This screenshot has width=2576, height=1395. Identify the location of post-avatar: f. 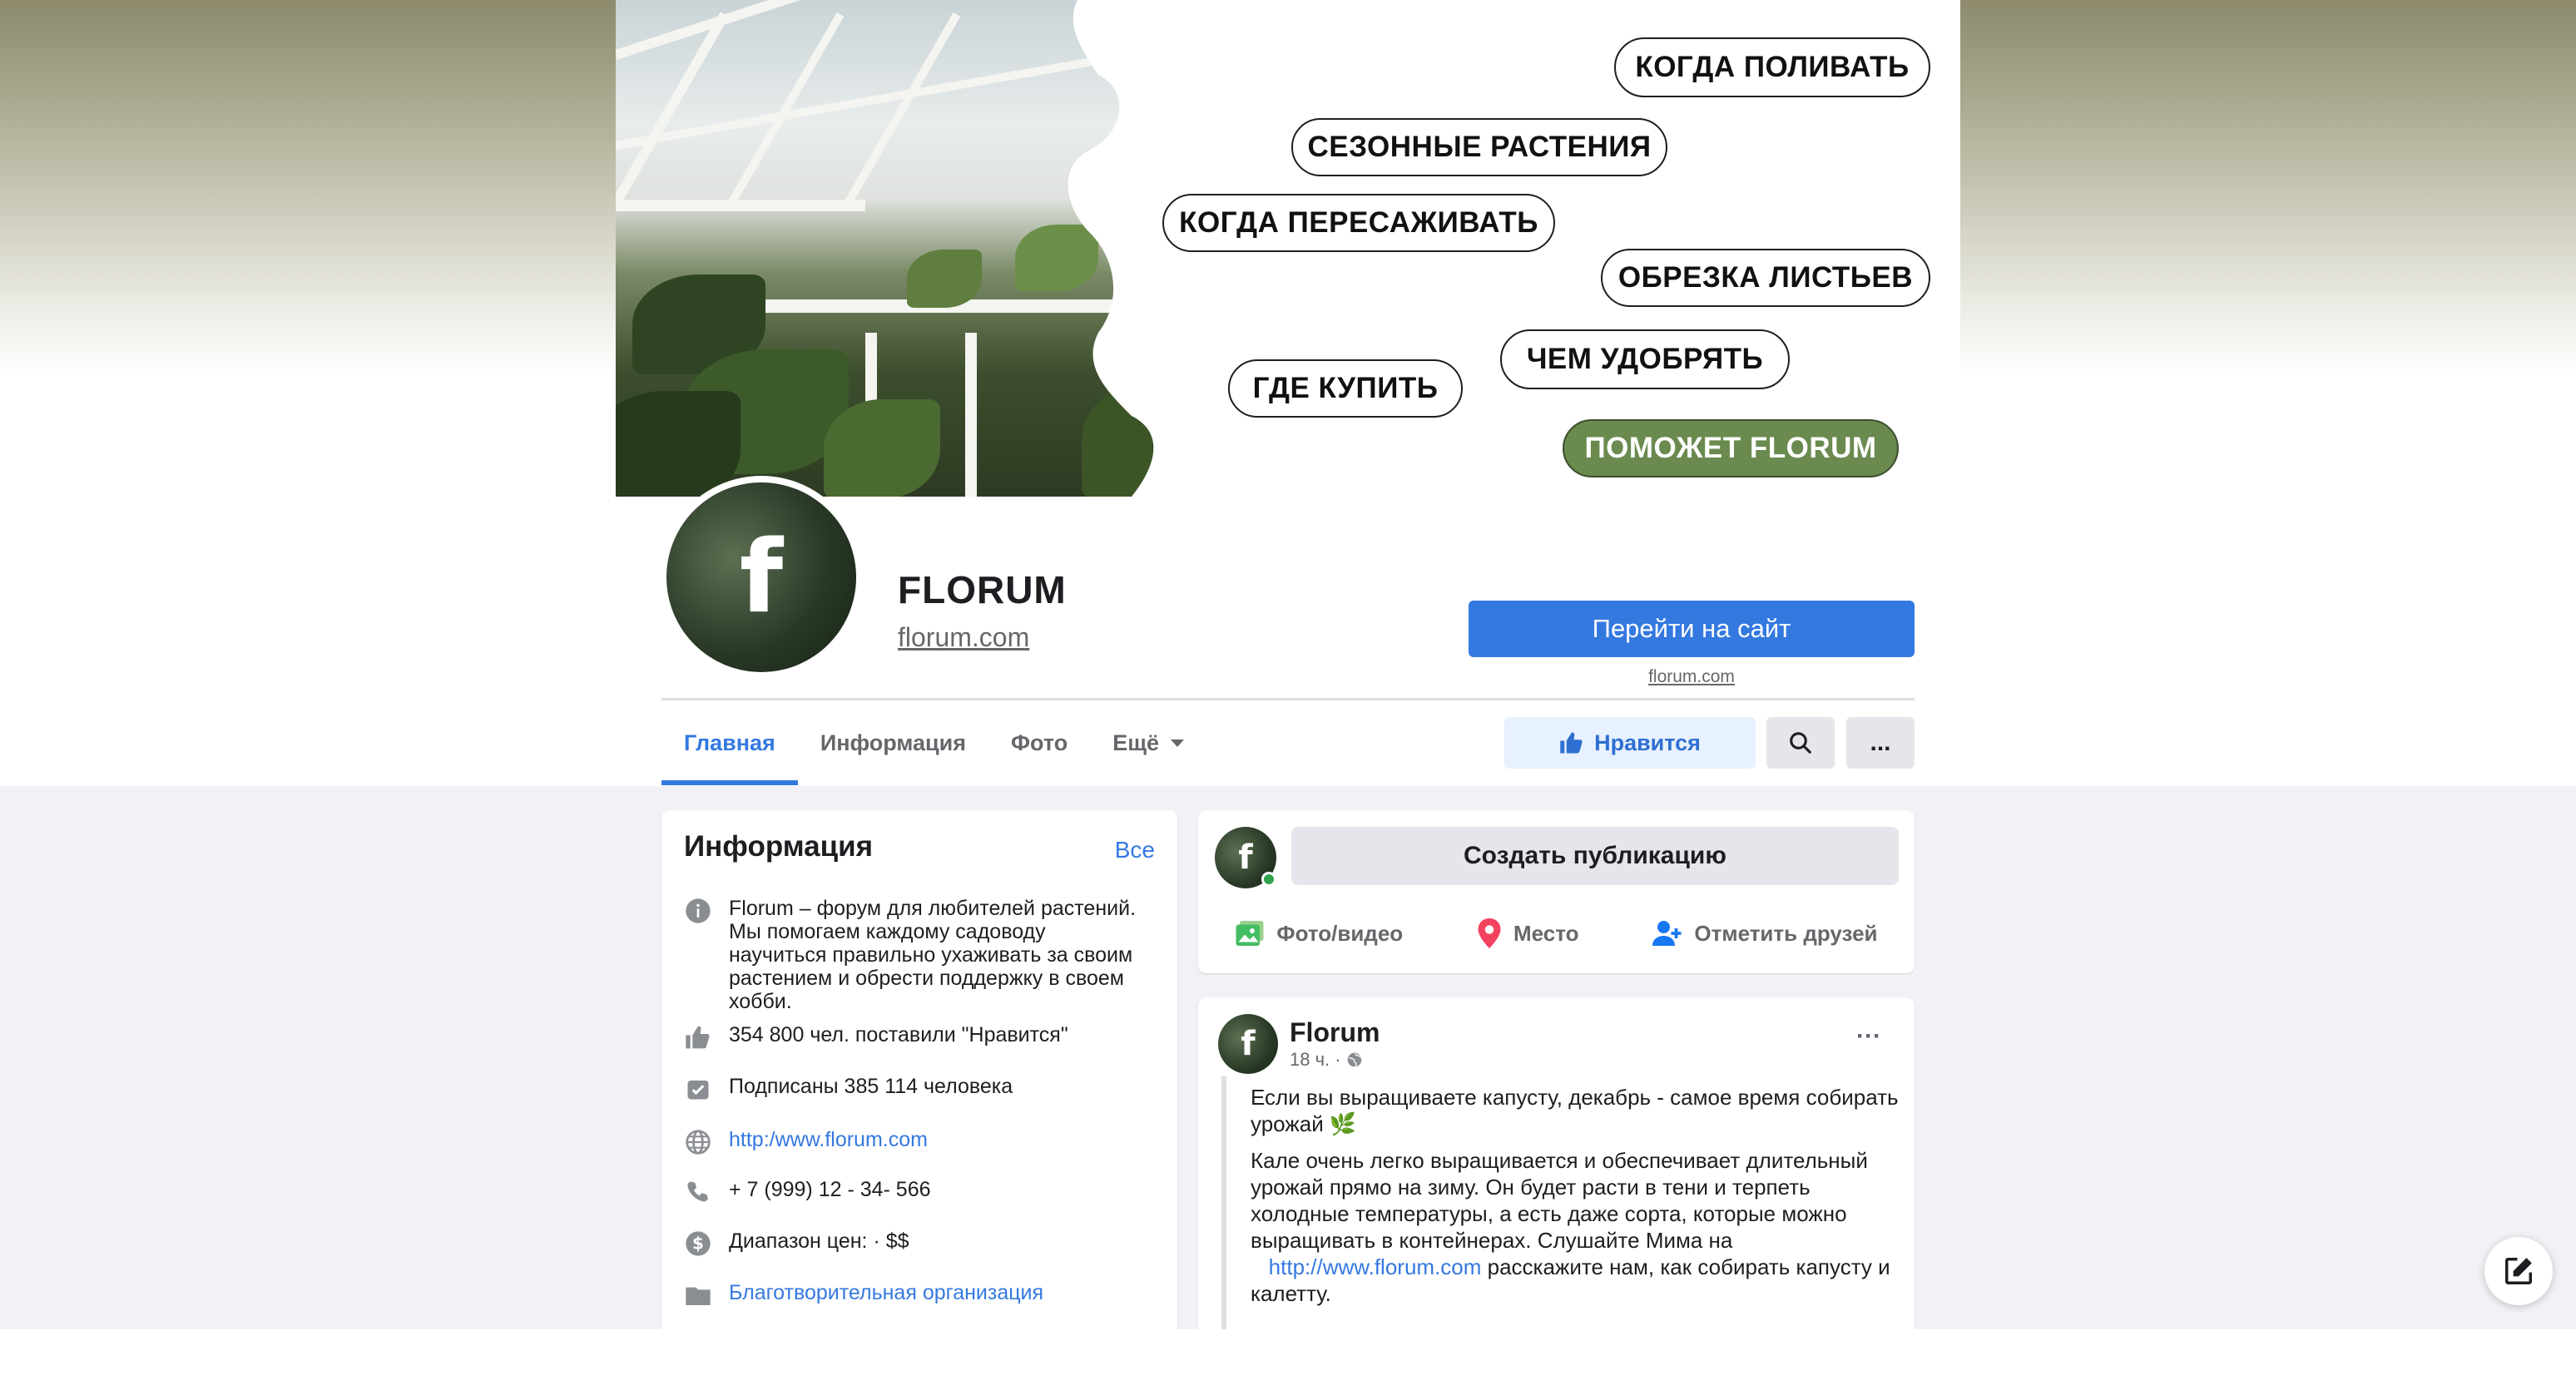
(1248, 1044).